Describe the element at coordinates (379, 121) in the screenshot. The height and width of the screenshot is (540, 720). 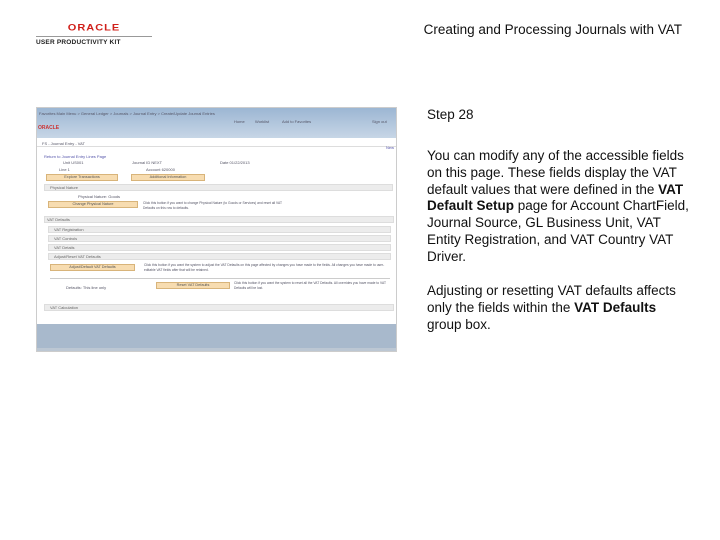
I see `nav-link-signout: Sign out` at that location.